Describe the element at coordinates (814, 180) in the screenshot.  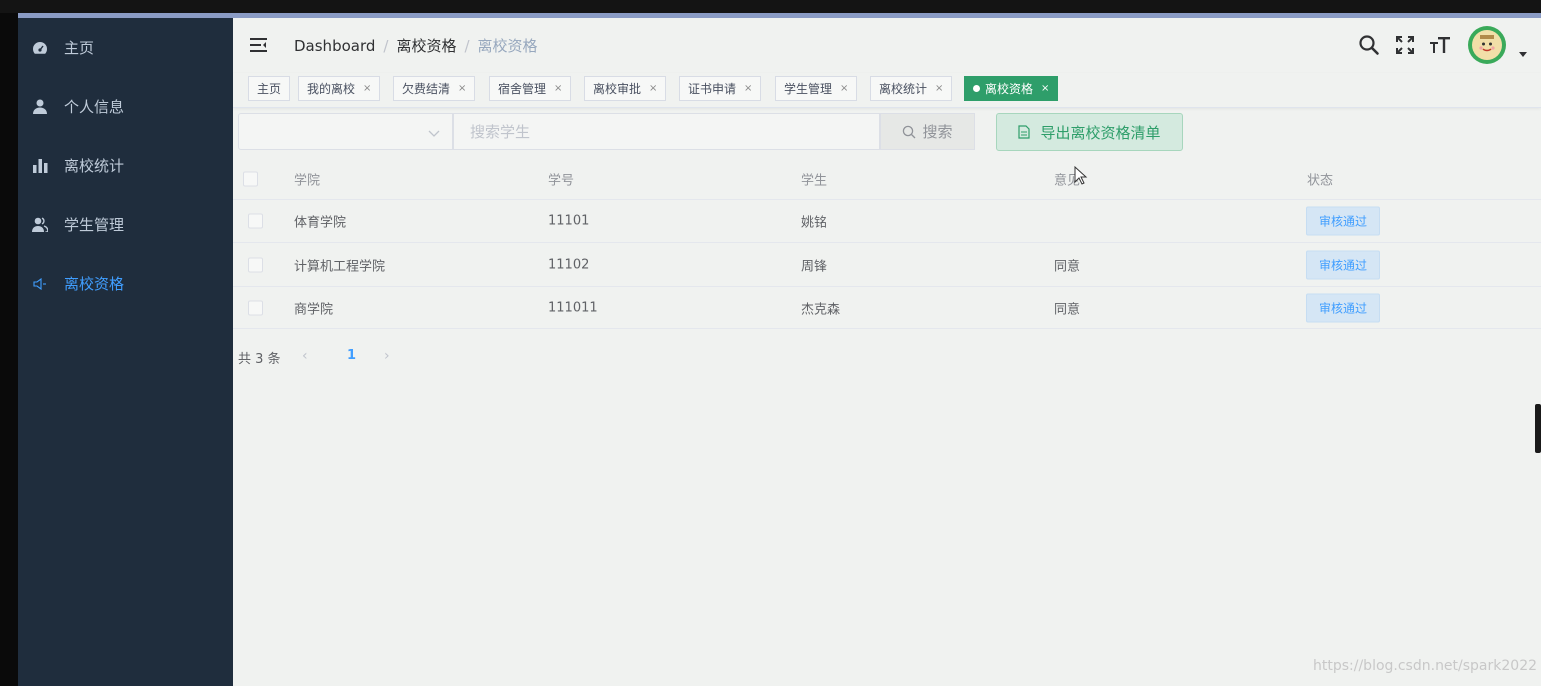
I see `column-header-student: 学生` at that location.